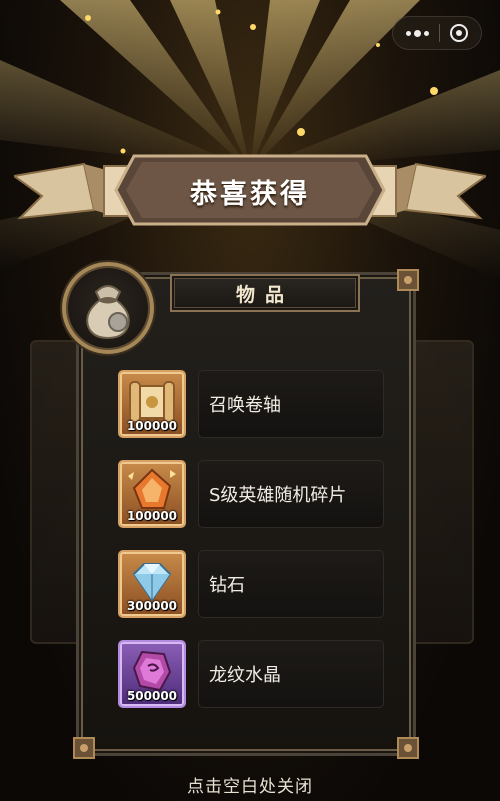 The image size is (500, 801). I want to click on item-bag-avatar, so click(108, 308).